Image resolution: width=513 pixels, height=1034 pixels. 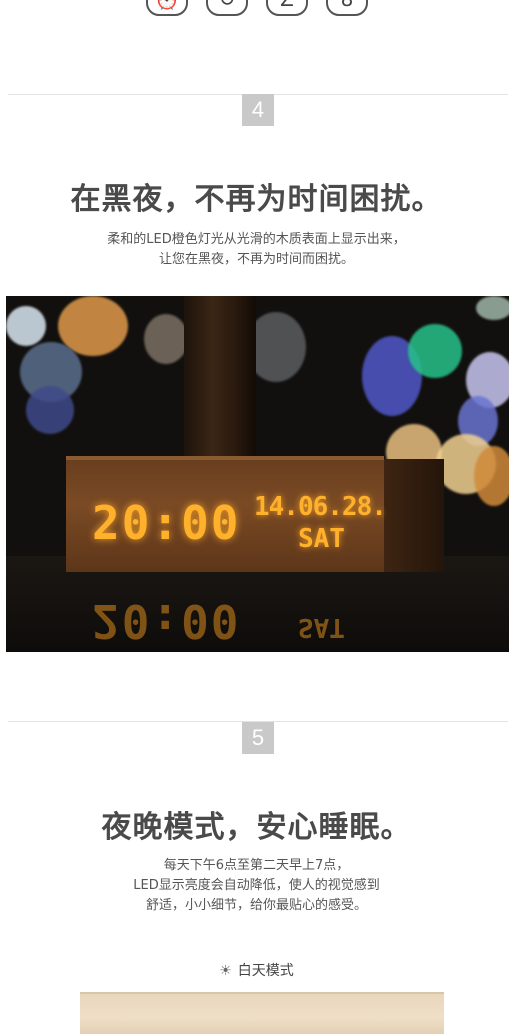 What do you see at coordinates (265, 971) in the screenshot?
I see `day-mode-text: 白天模式` at bounding box center [265, 971].